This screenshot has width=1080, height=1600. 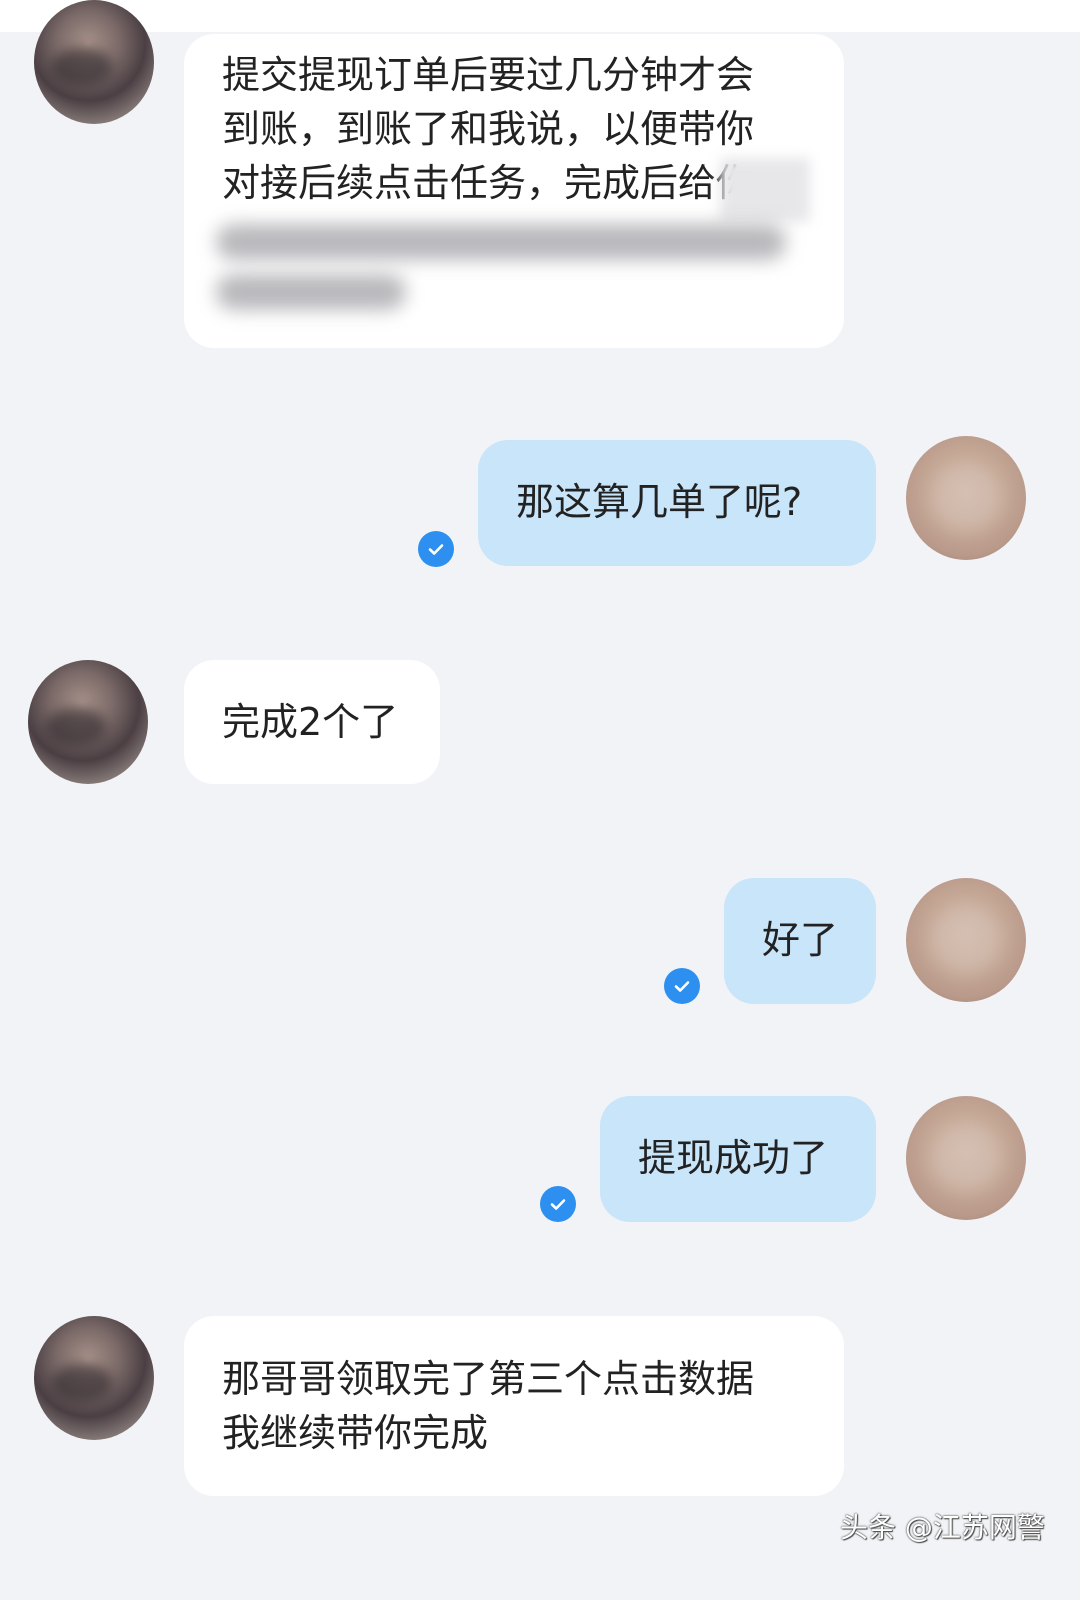 What do you see at coordinates (355, 1433) in the screenshot?
I see `message-line: 我继续带你完成` at bounding box center [355, 1433].